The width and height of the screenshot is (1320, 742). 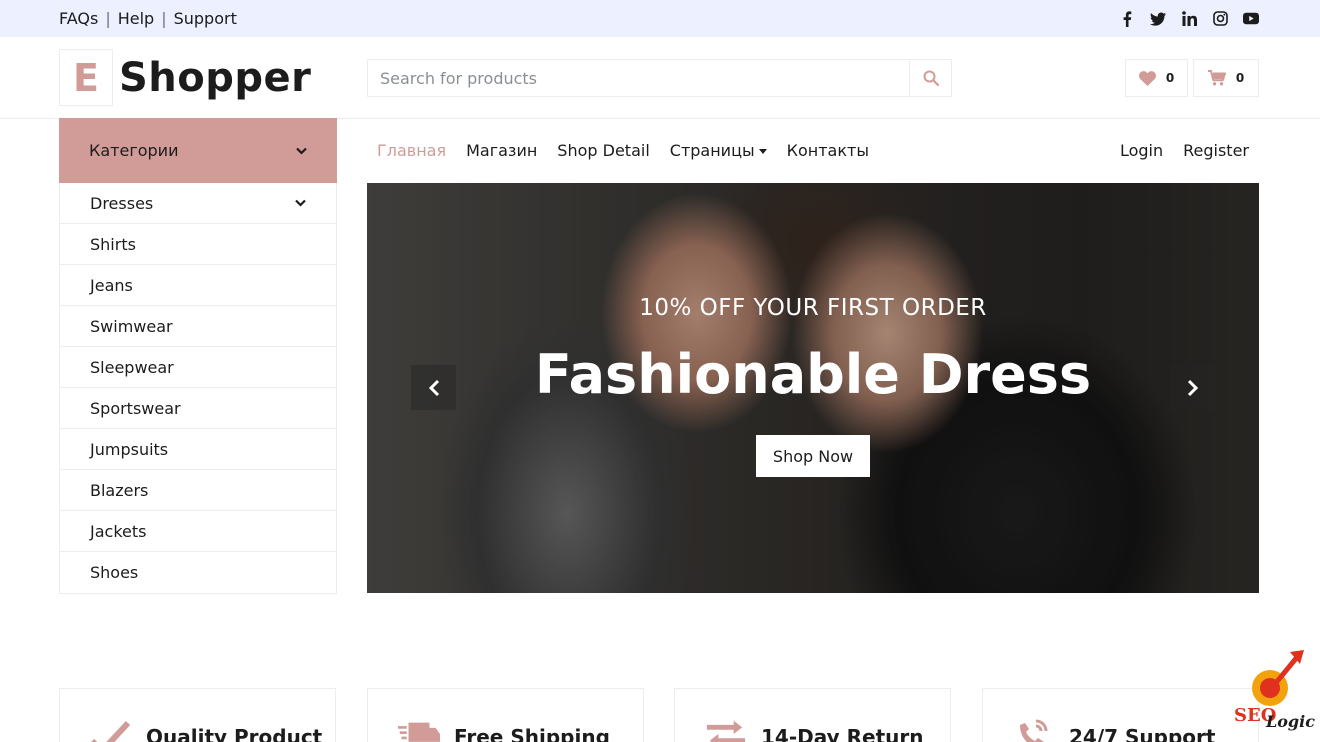 I want to click on feature-label: 24/7 Support, so click(x=1142, y=733).